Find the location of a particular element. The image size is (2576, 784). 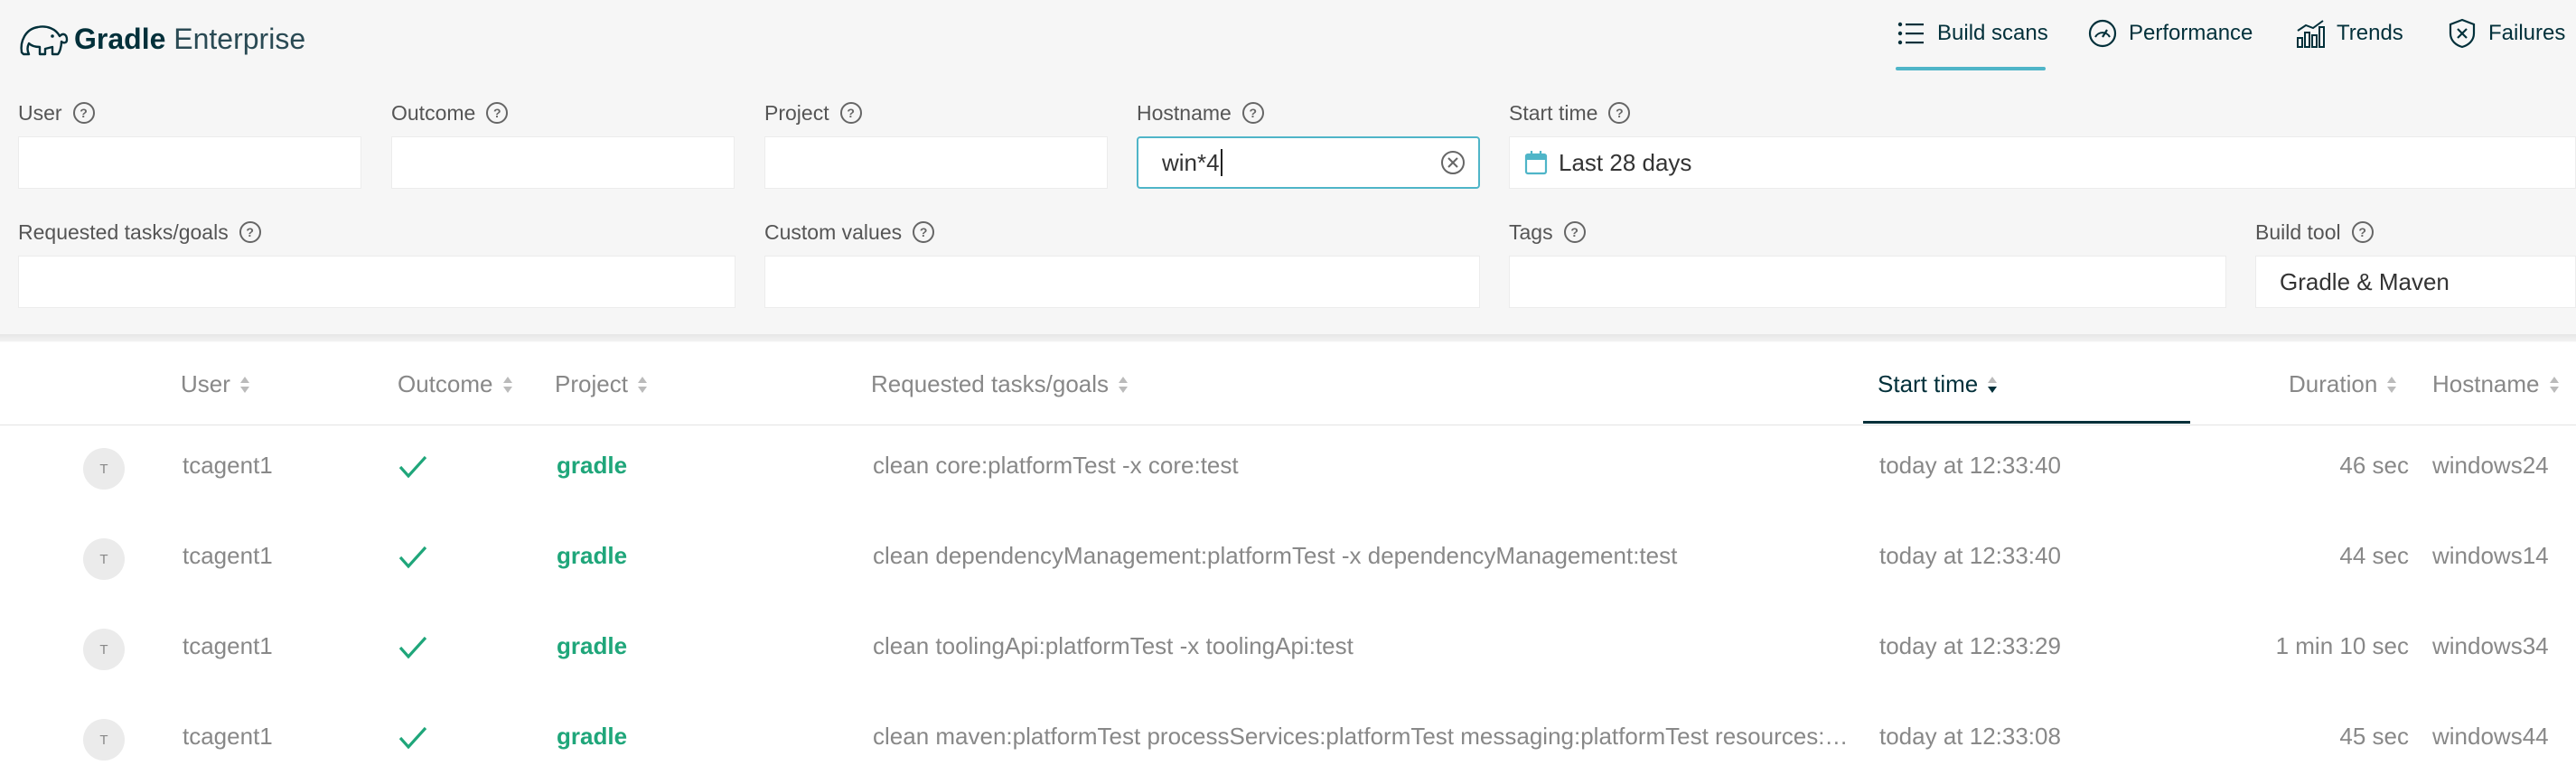

start-time-filter-label: Start time? is located at coordinates (1570, 112).